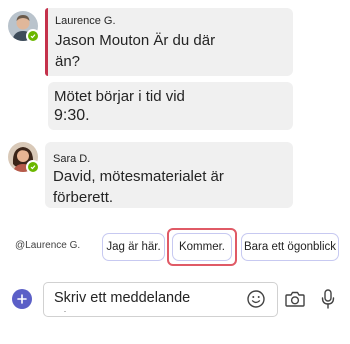 Image resolution: width=350 pixels, height=344 pixels. I want to click on suggested-reply-chip: Jag är här., so click(133, 247).